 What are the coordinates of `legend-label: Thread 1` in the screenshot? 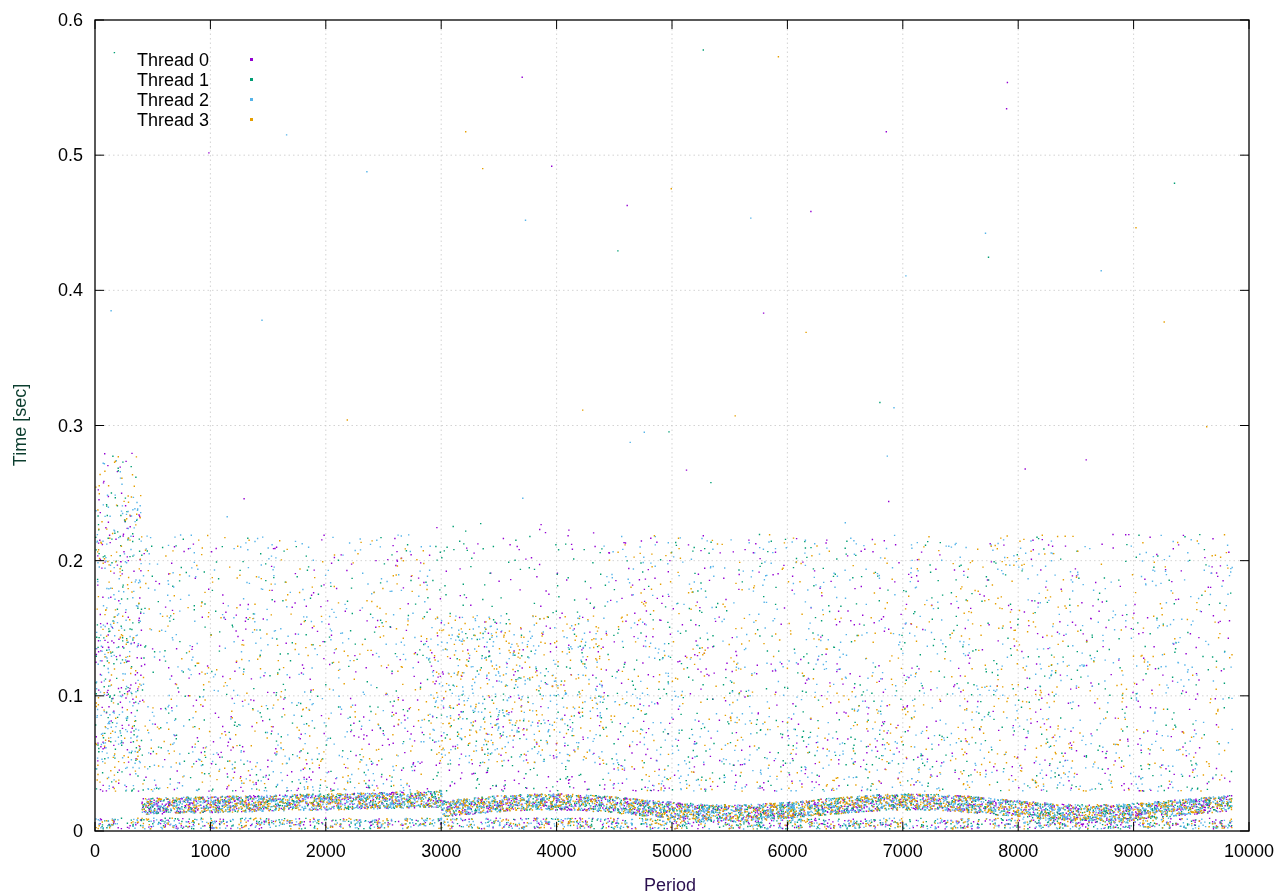 It's located at (173, 80).